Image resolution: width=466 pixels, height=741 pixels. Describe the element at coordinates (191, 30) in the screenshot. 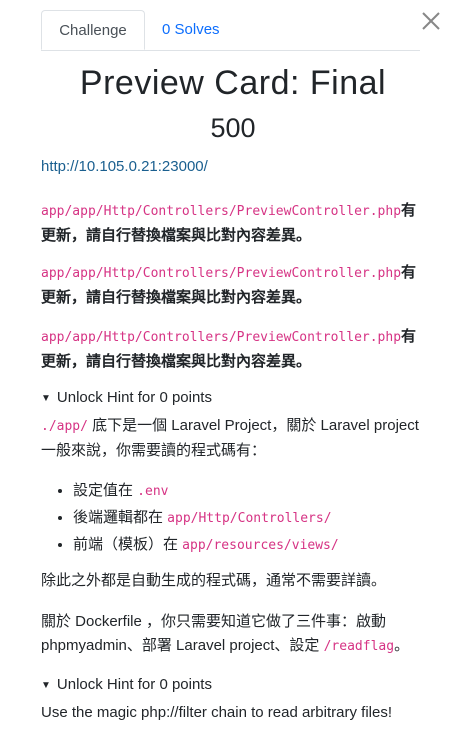

I see `tab-solves: 0 Solves` at that location.